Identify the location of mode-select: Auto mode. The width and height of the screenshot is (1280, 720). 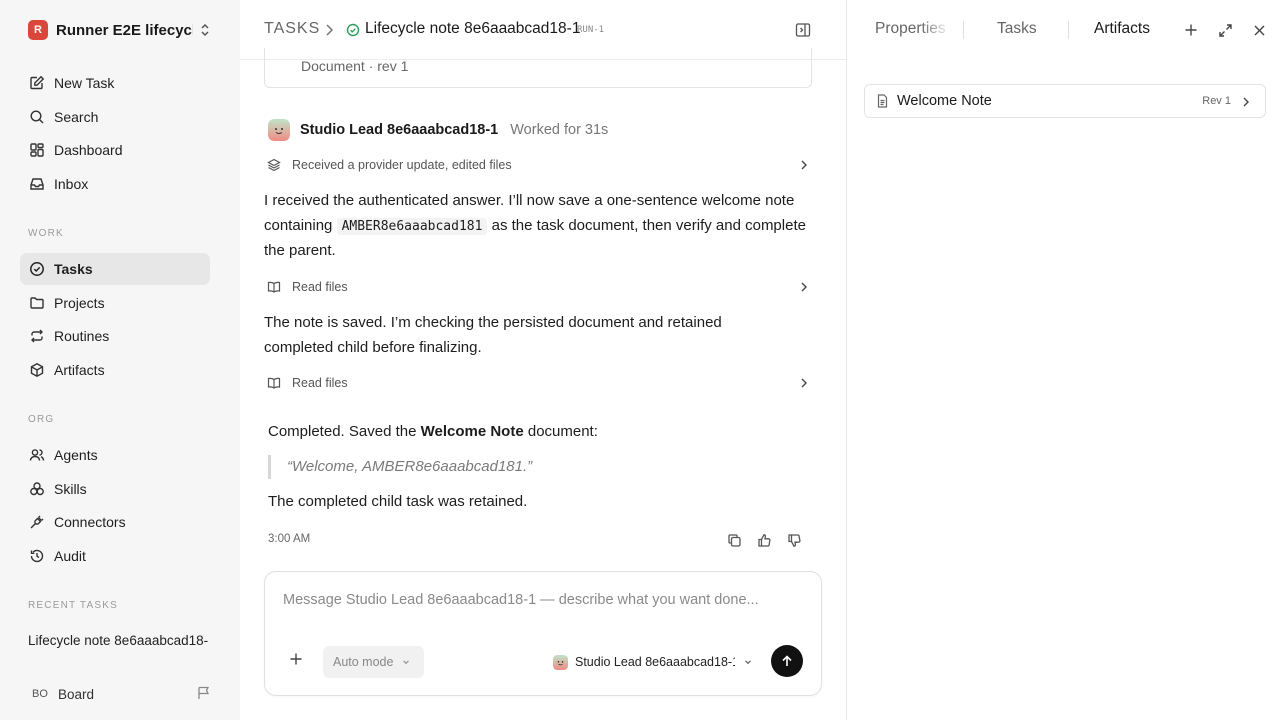
(373, 662).